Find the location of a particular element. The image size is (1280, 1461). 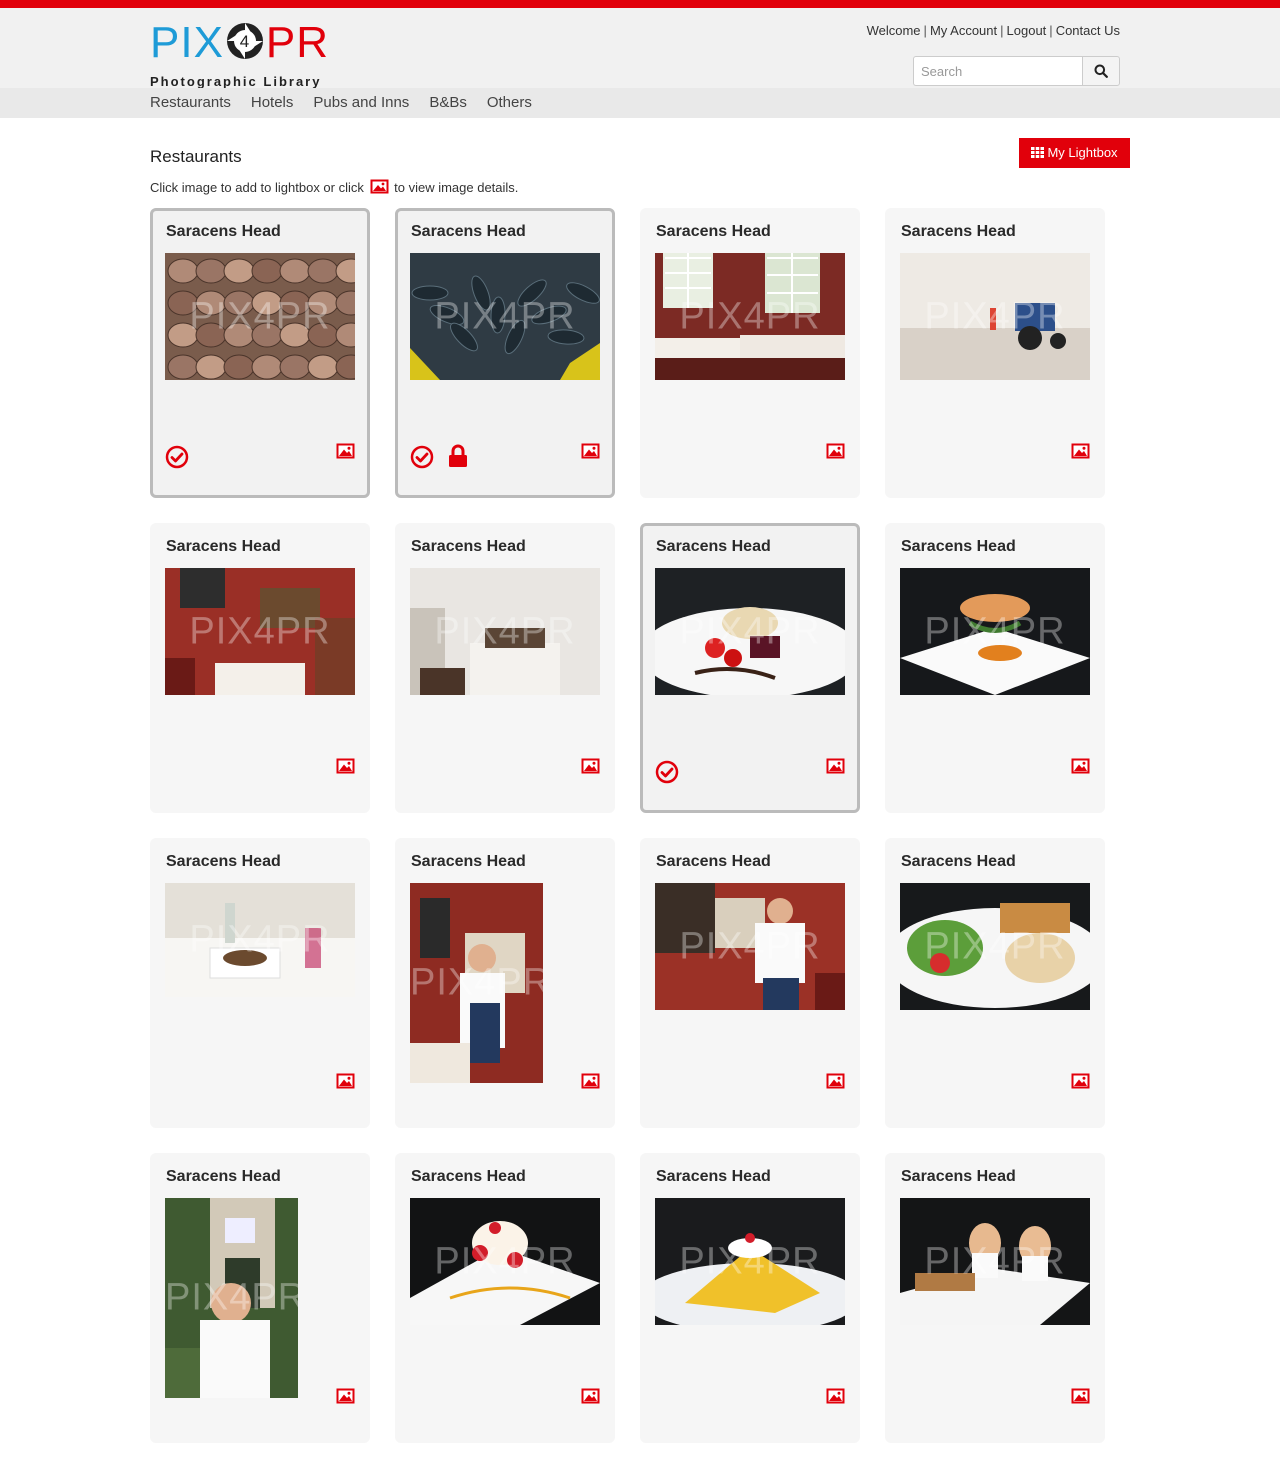

card-image-beach-tractor: PIX4PR is located at coordinates (995, 316).